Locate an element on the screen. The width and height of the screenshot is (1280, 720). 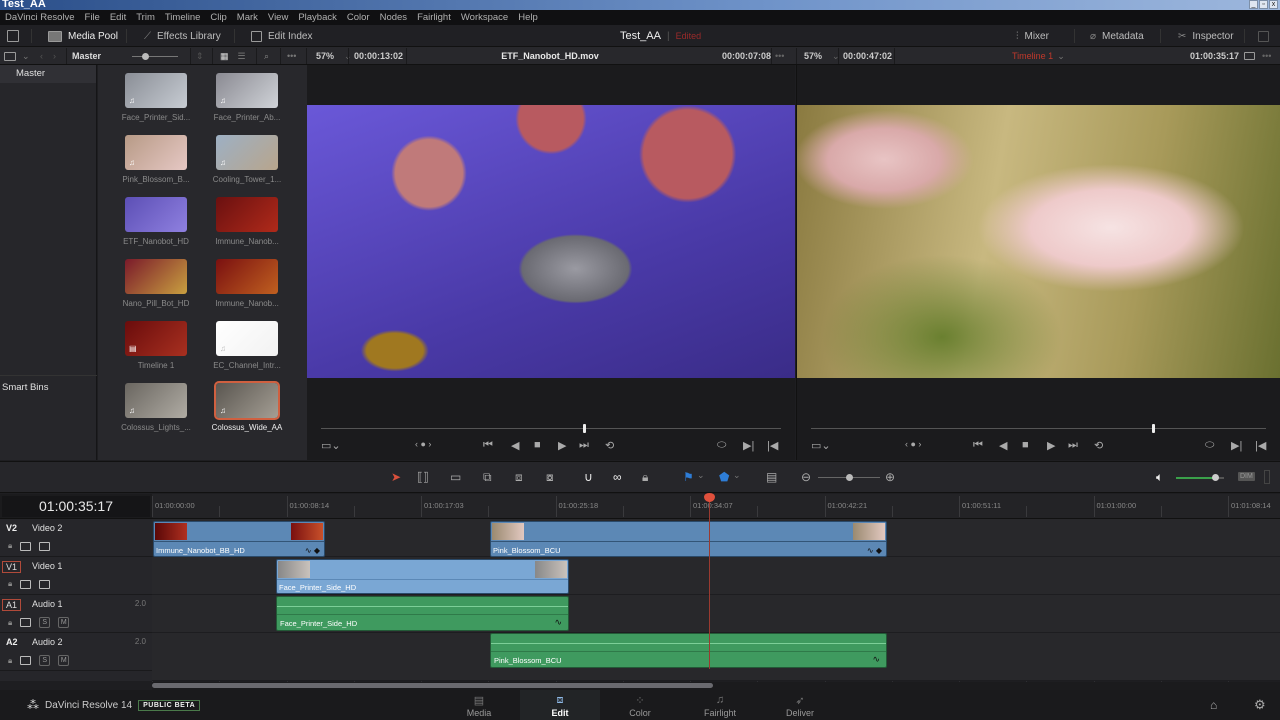
more-options-icon: ••• is located at coordinates (291, 56).